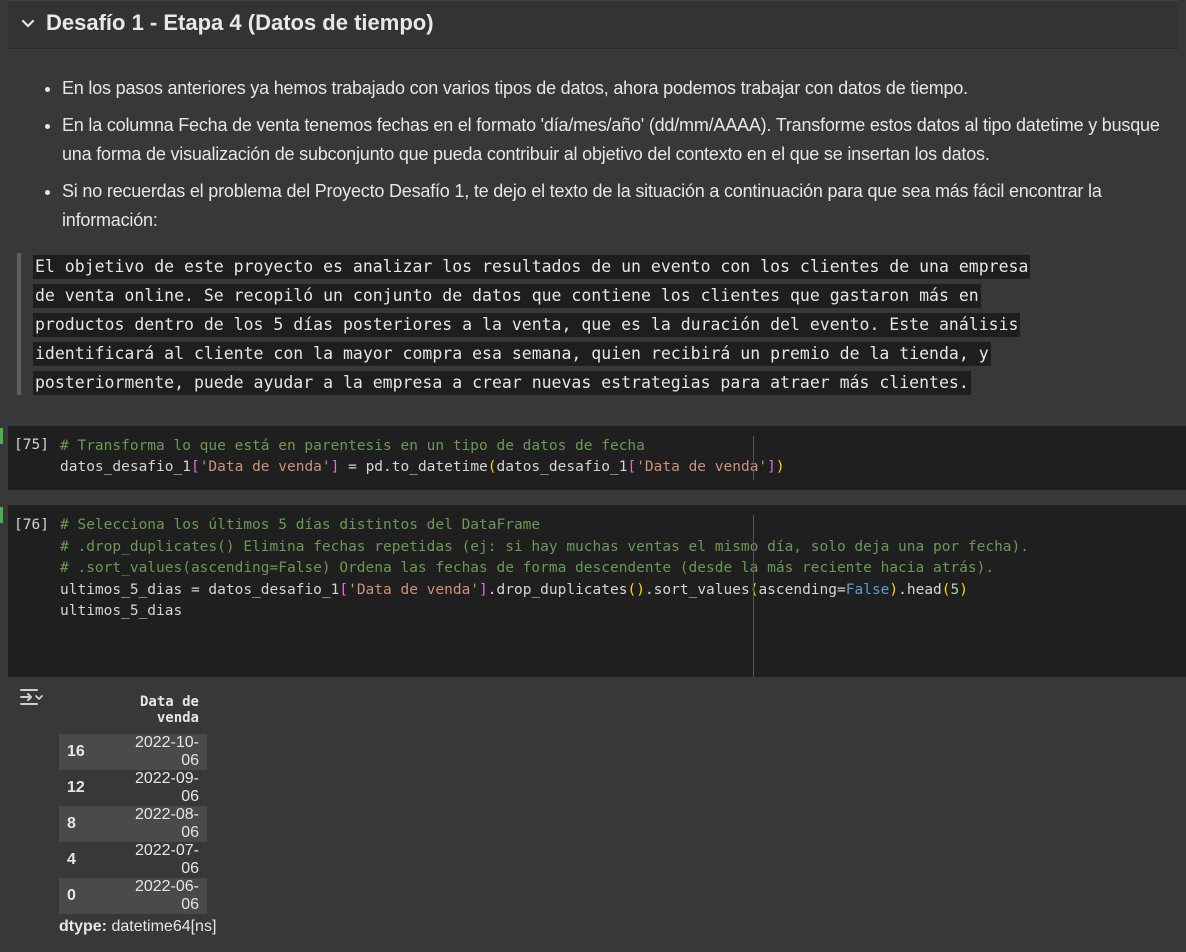 The height and width of the screenshot is (952, 1186). I want to click on row-index: 12, so click(85, 788).